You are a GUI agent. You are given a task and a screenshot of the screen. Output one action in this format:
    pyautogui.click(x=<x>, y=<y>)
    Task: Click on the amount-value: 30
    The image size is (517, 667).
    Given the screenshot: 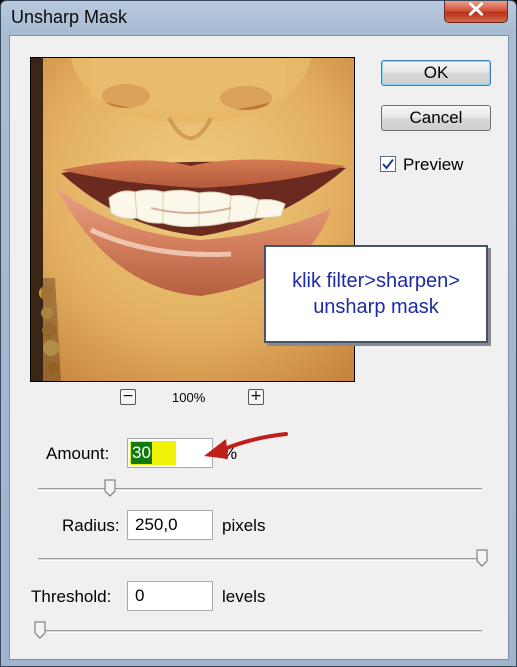 What is the action you would take?
    pyautogui.click(x=141, y=453)
    